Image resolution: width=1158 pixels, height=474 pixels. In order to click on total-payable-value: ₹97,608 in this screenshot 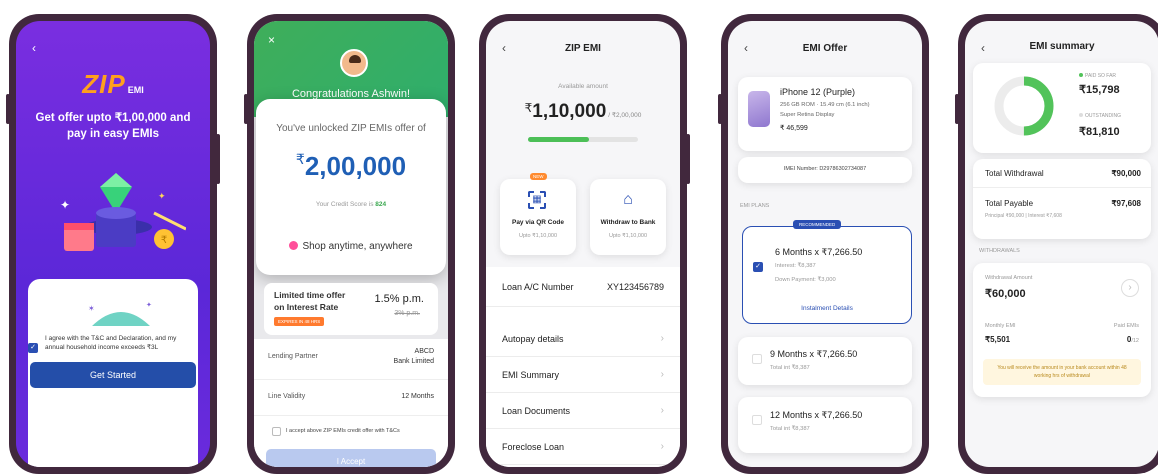, I will do `click(1126, 203)`.